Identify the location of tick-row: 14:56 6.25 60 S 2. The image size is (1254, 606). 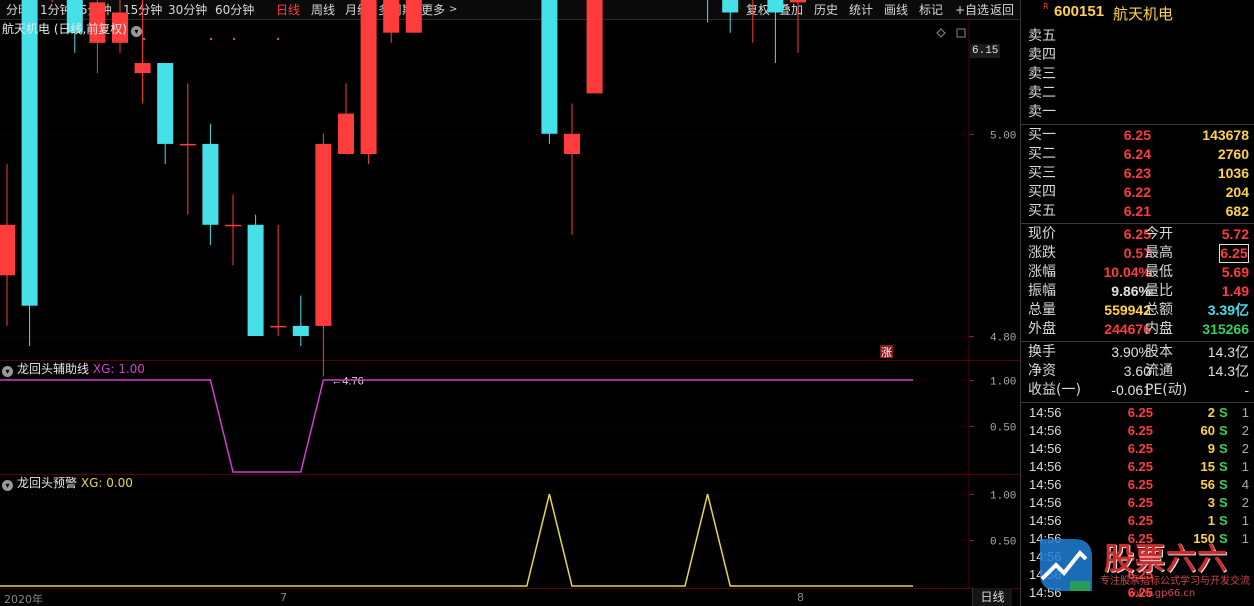
(1137, 431).